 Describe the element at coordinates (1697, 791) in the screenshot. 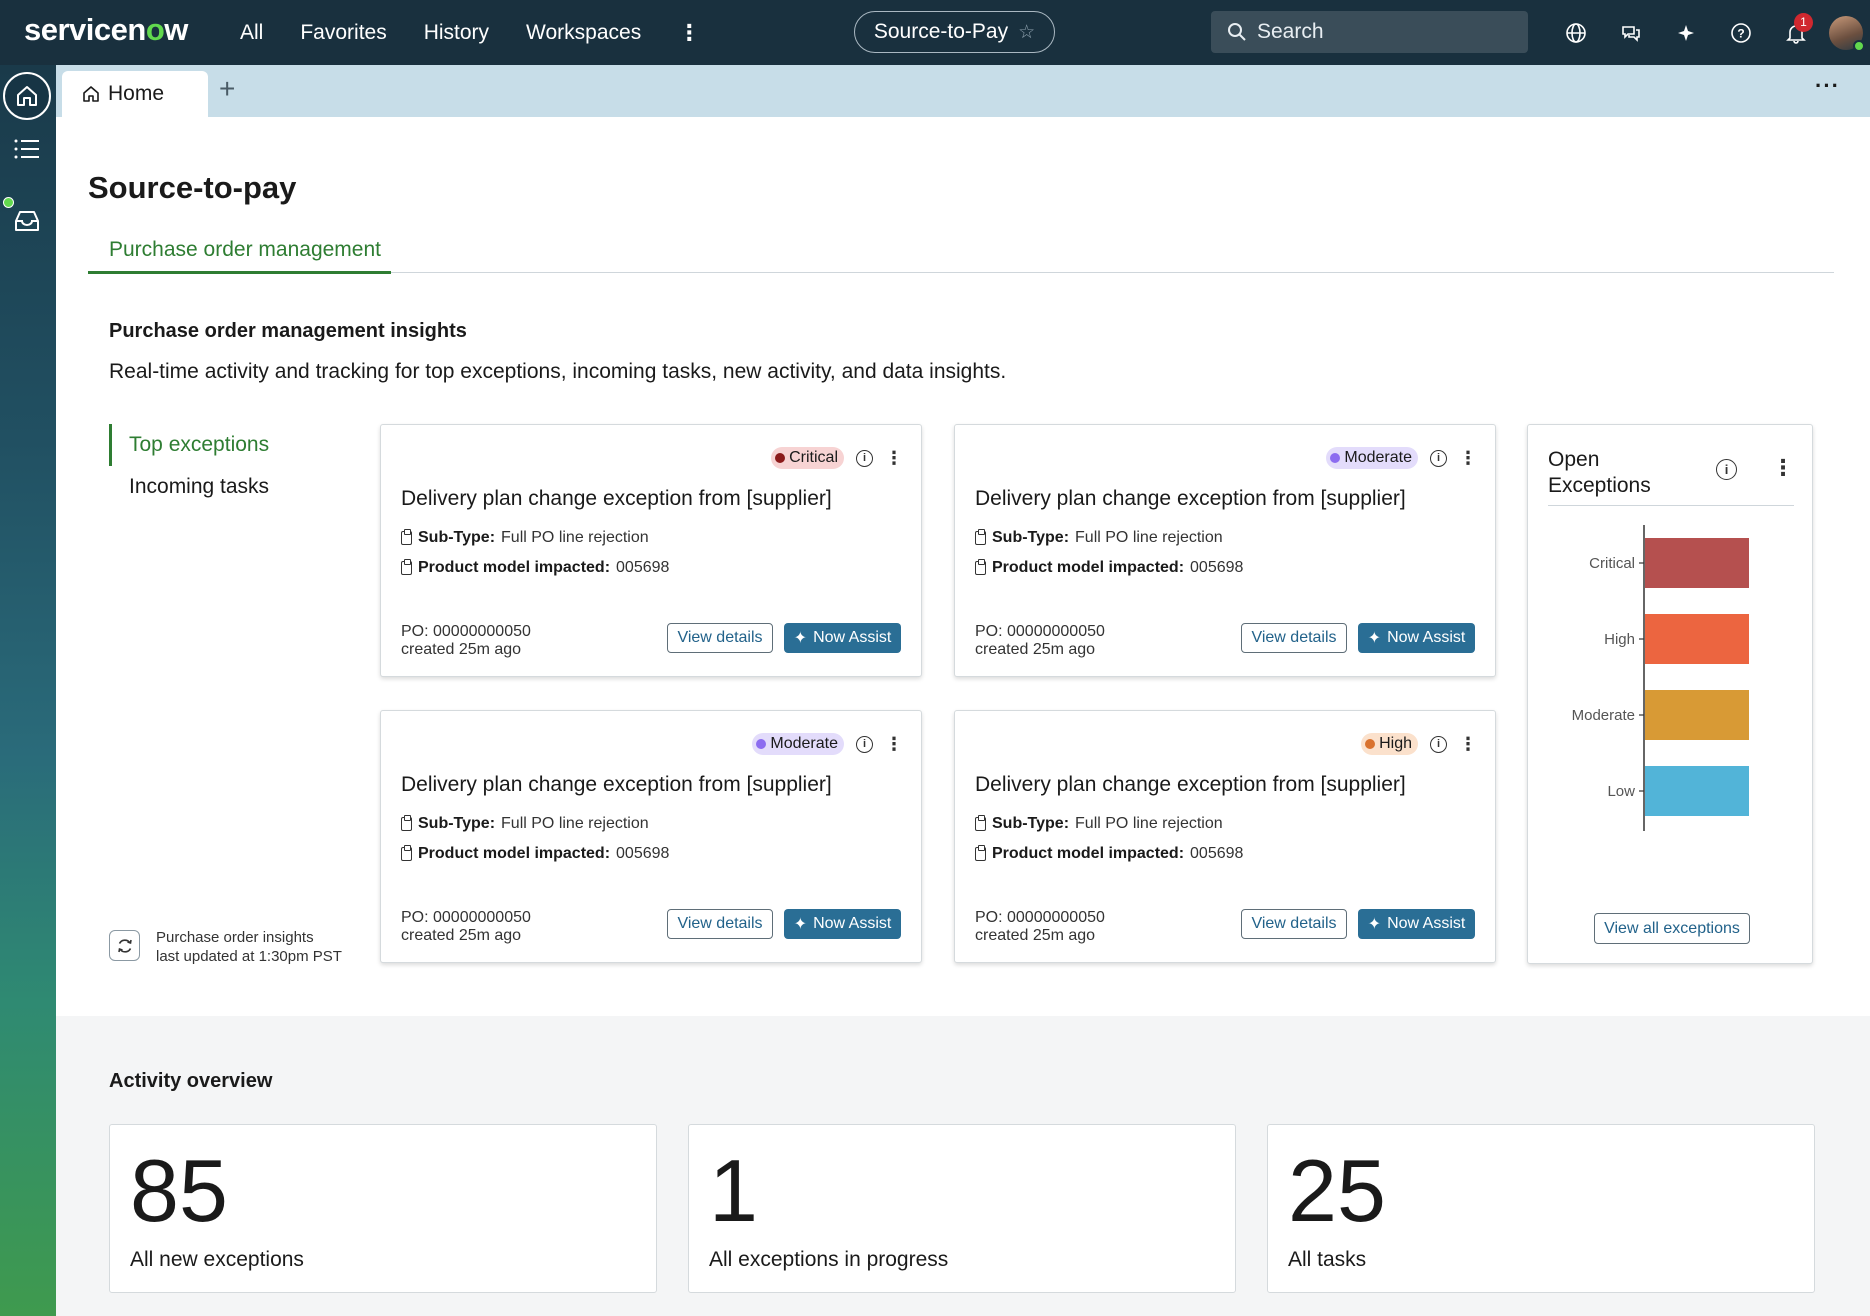

I see `chart-bar-low` at that location.